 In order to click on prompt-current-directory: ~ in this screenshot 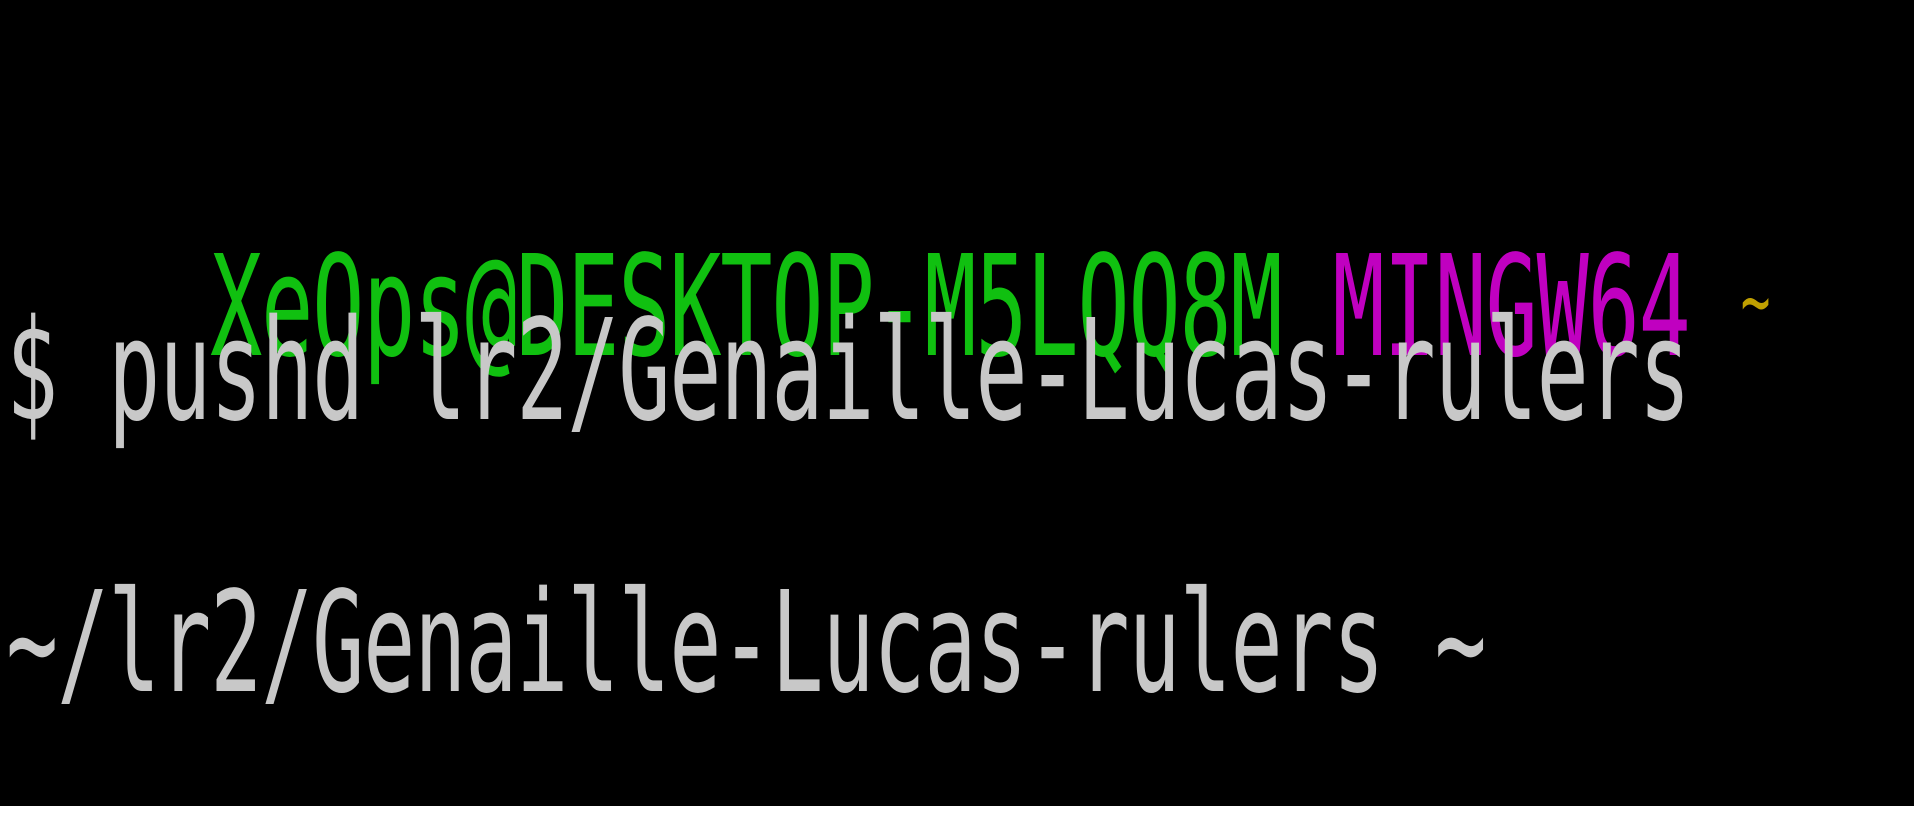, I will do `click(1755, 301)`.